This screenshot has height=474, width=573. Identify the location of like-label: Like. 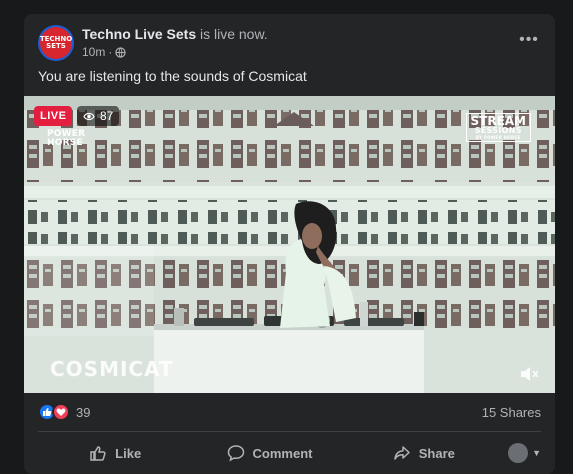
(128, 453).